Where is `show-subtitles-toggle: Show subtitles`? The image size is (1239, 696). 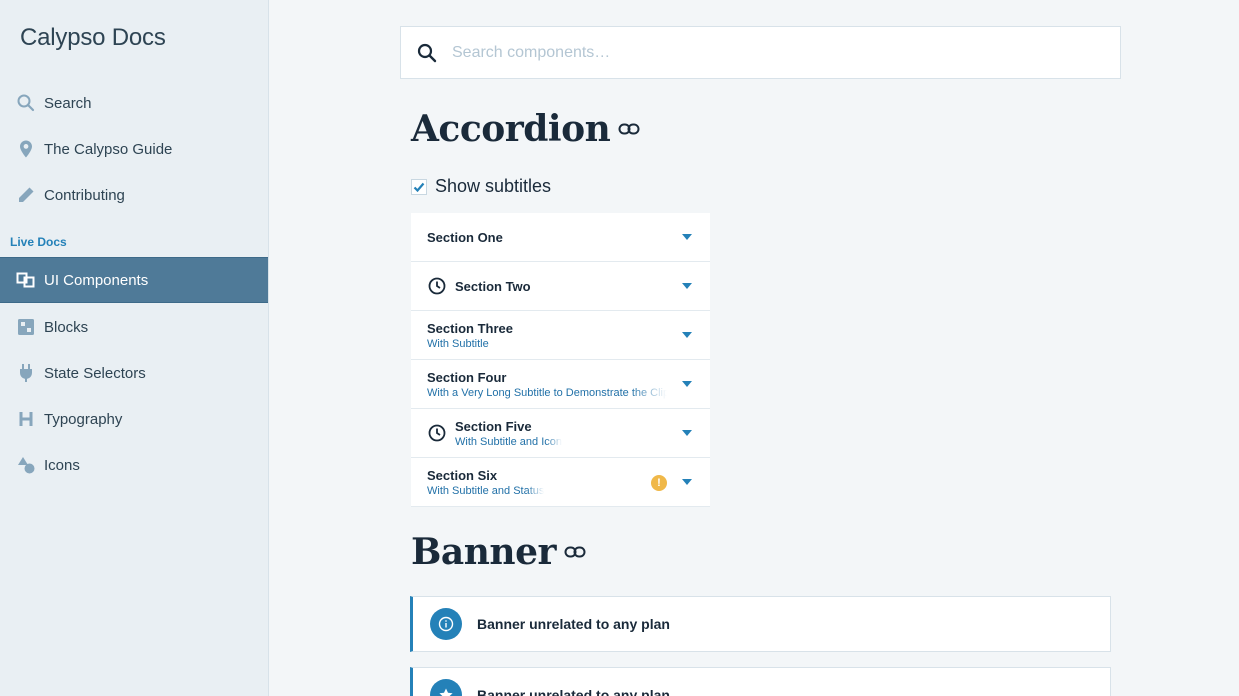
show-subtitles-toggle: Show subtitles is located at coordinates (481, 186).